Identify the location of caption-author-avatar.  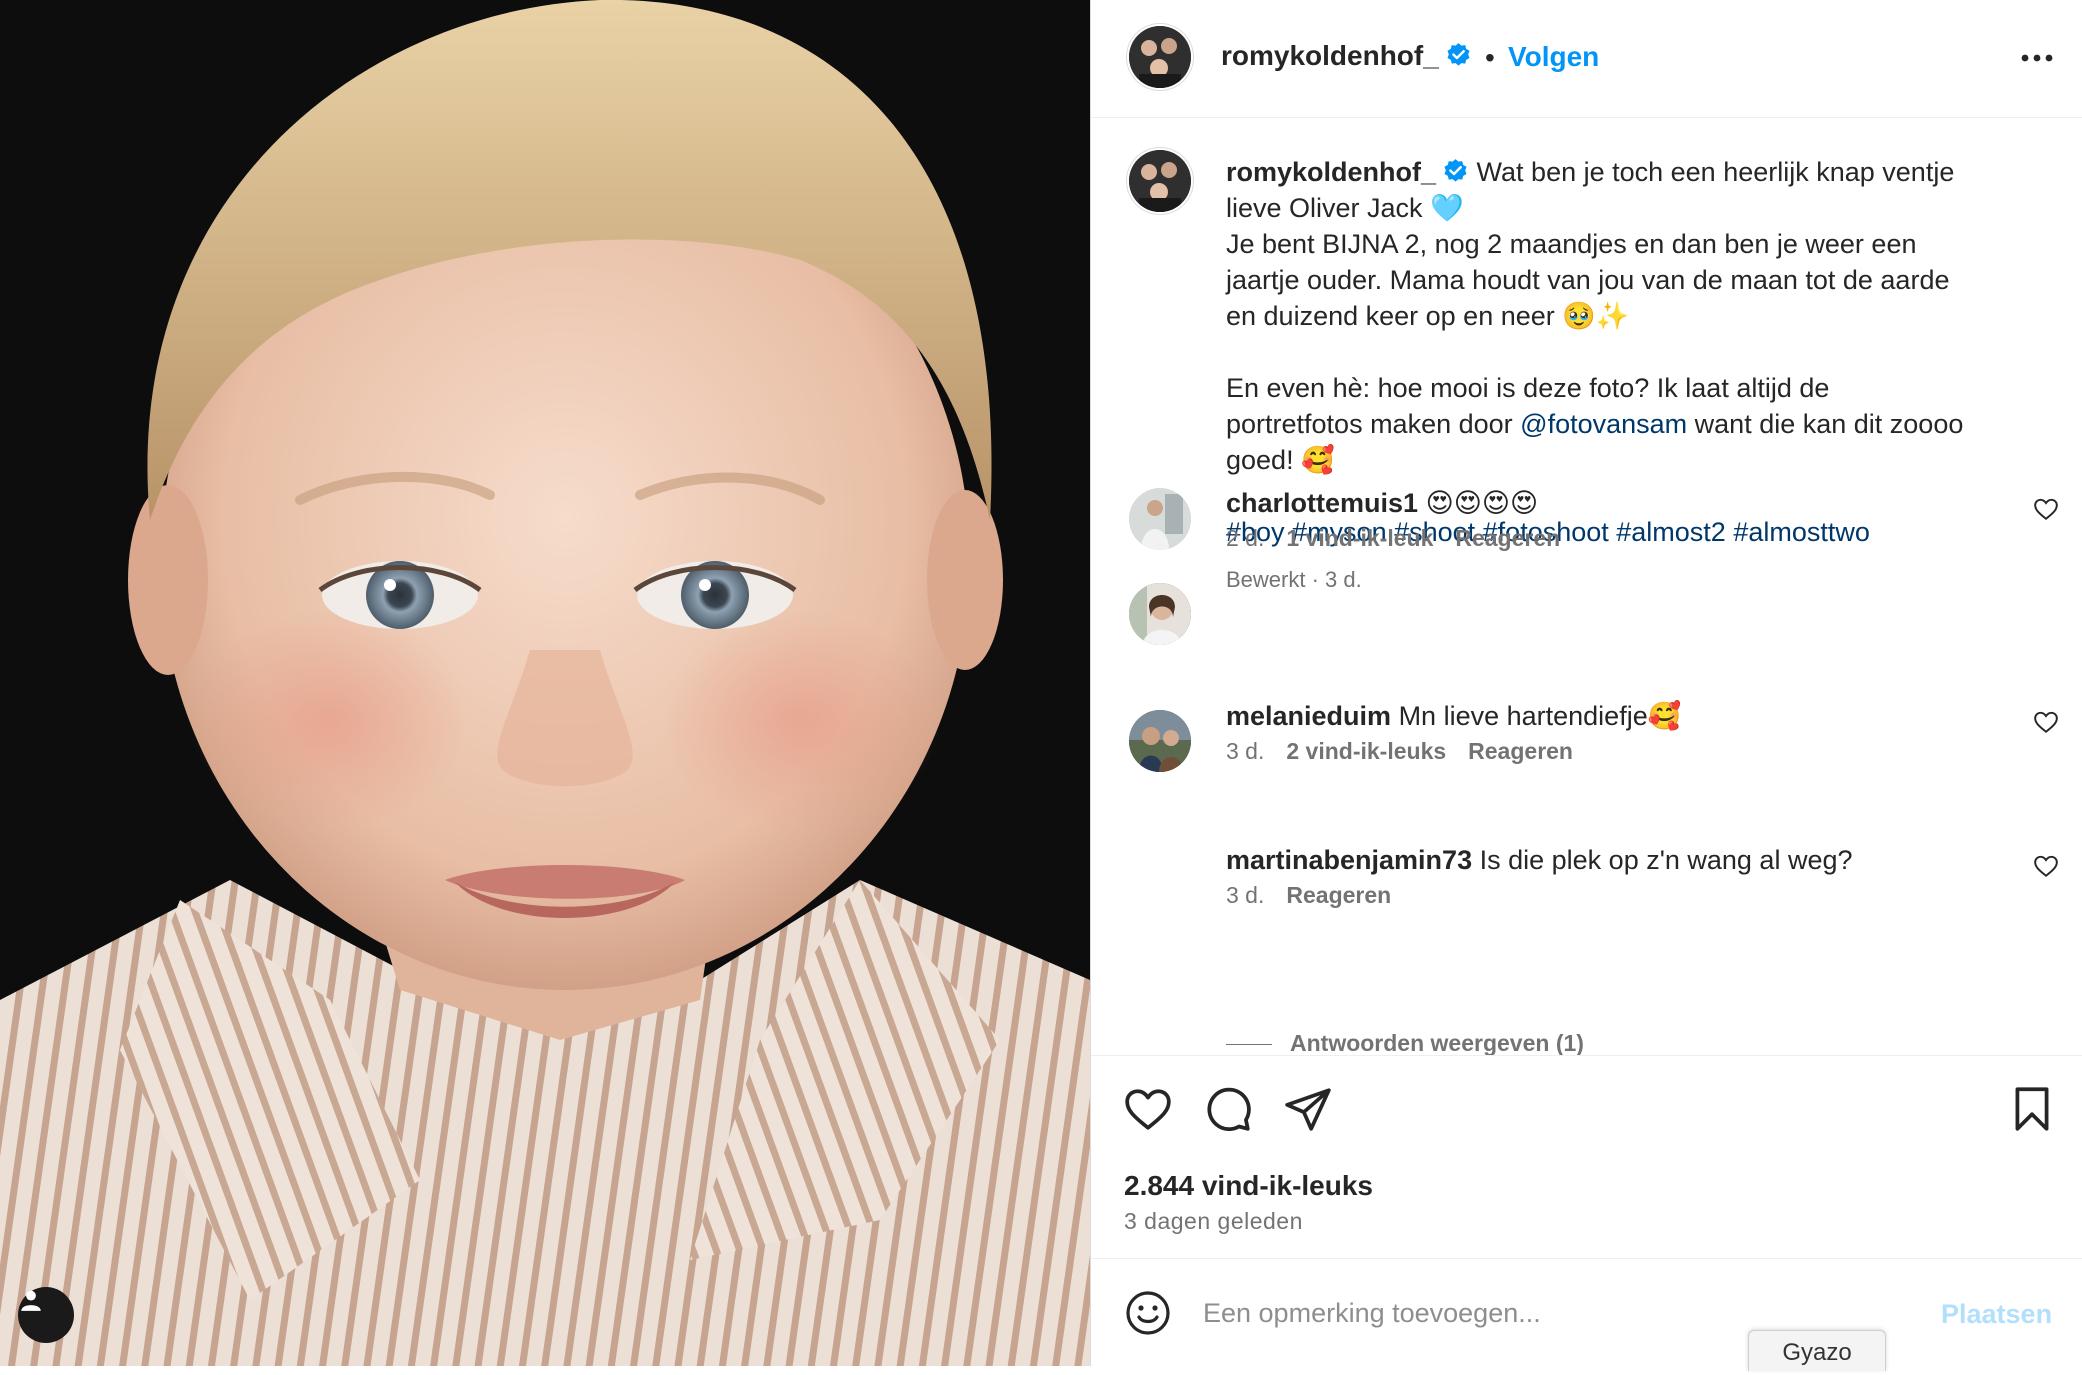
(1160, 181).